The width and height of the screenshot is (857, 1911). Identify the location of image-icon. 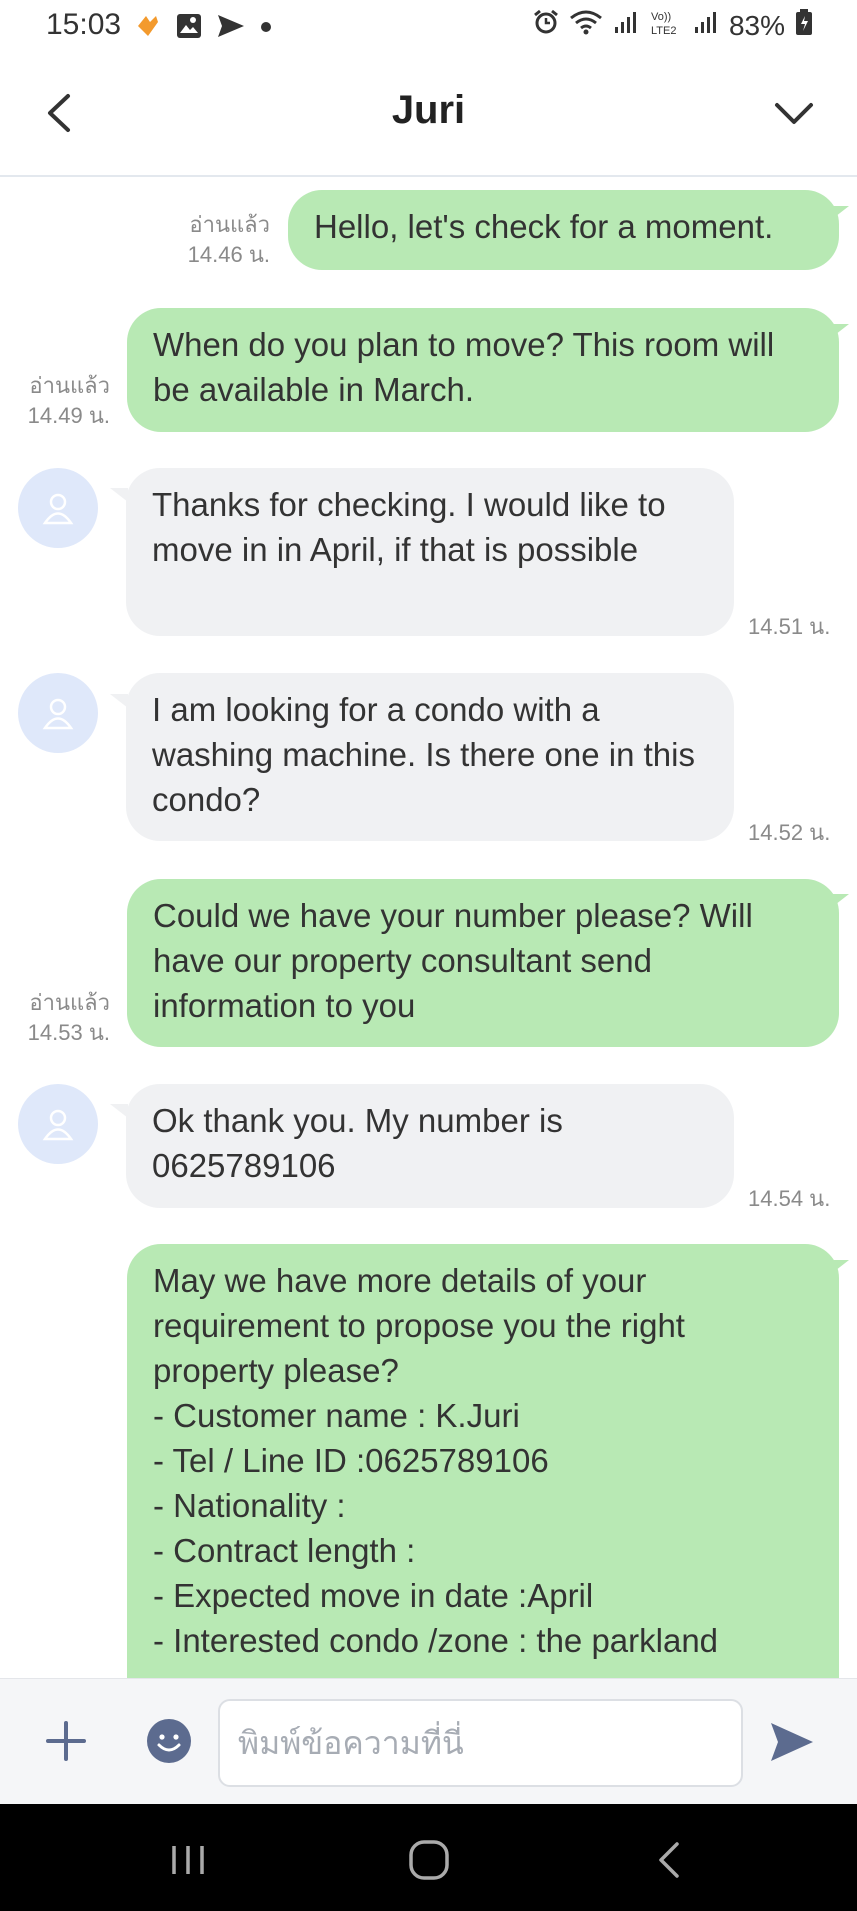
(189, 28).